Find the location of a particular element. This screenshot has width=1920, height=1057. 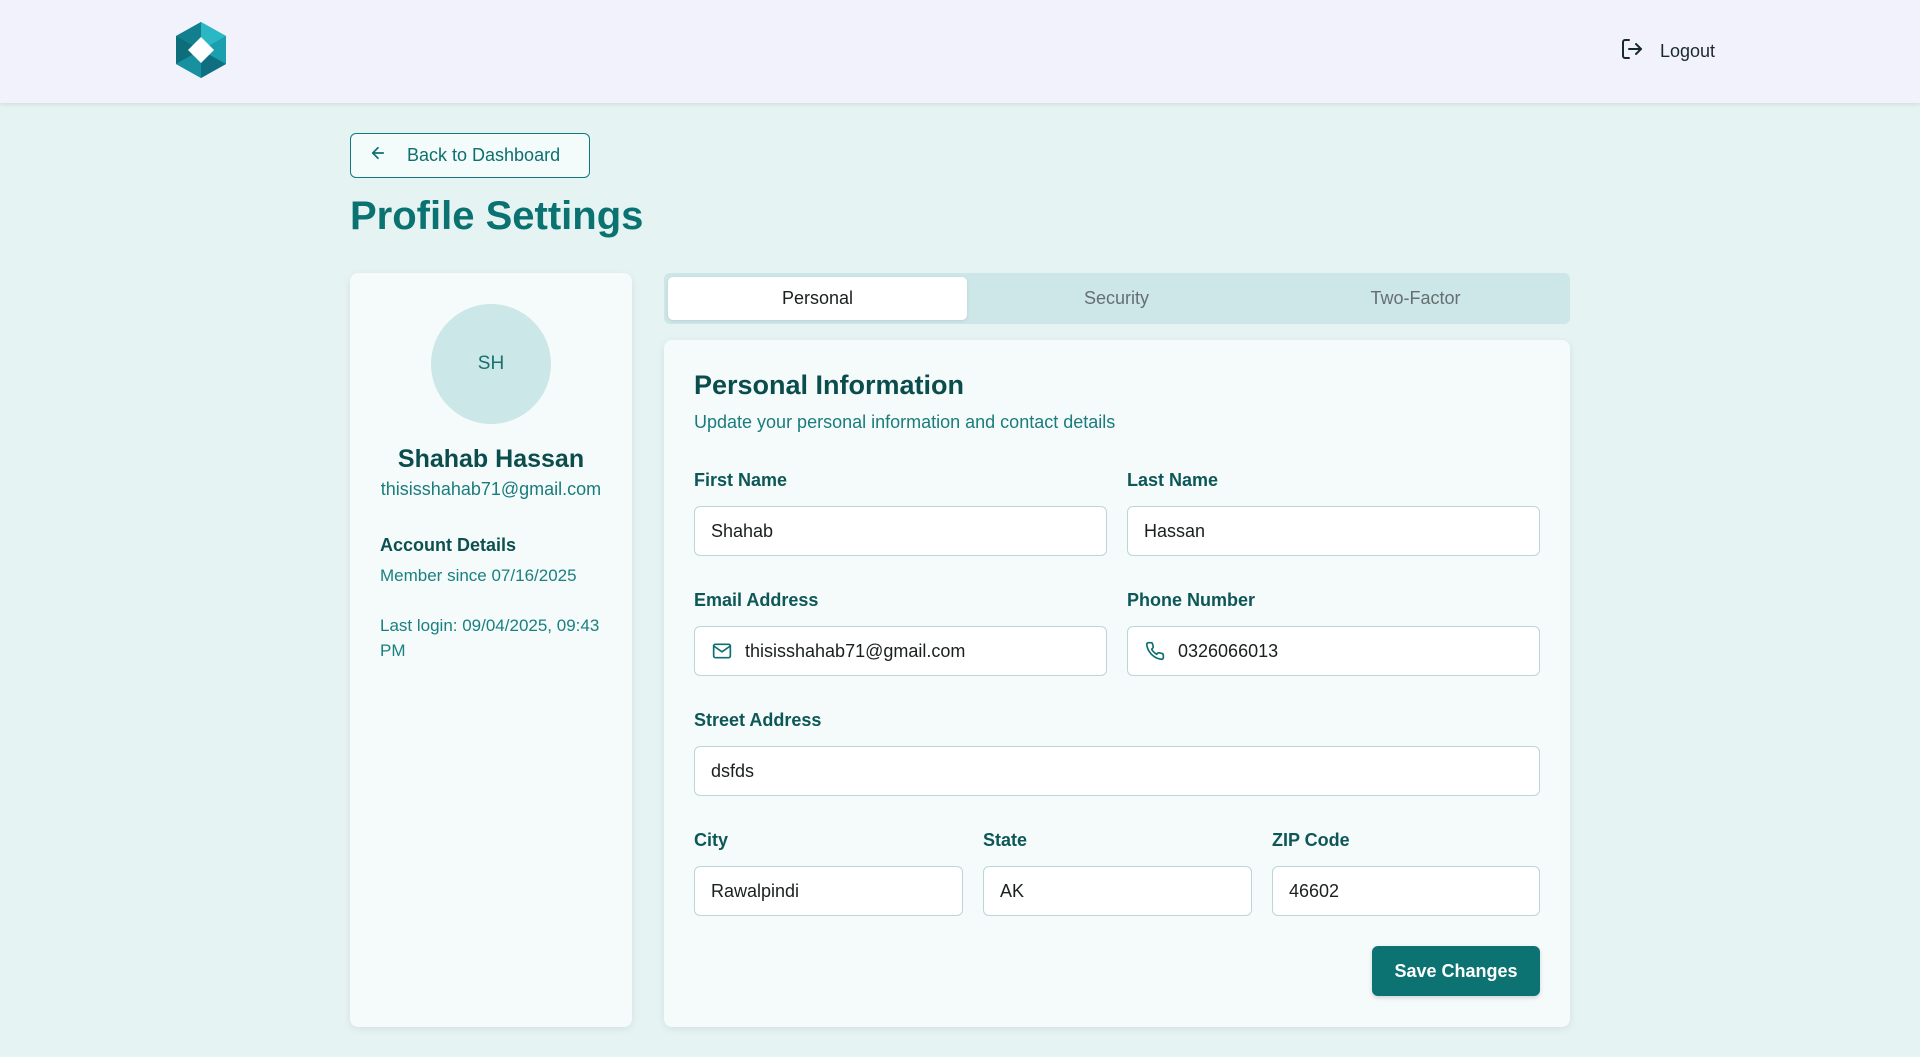

form-title: Personal Information is located at coordinates (829, 385).